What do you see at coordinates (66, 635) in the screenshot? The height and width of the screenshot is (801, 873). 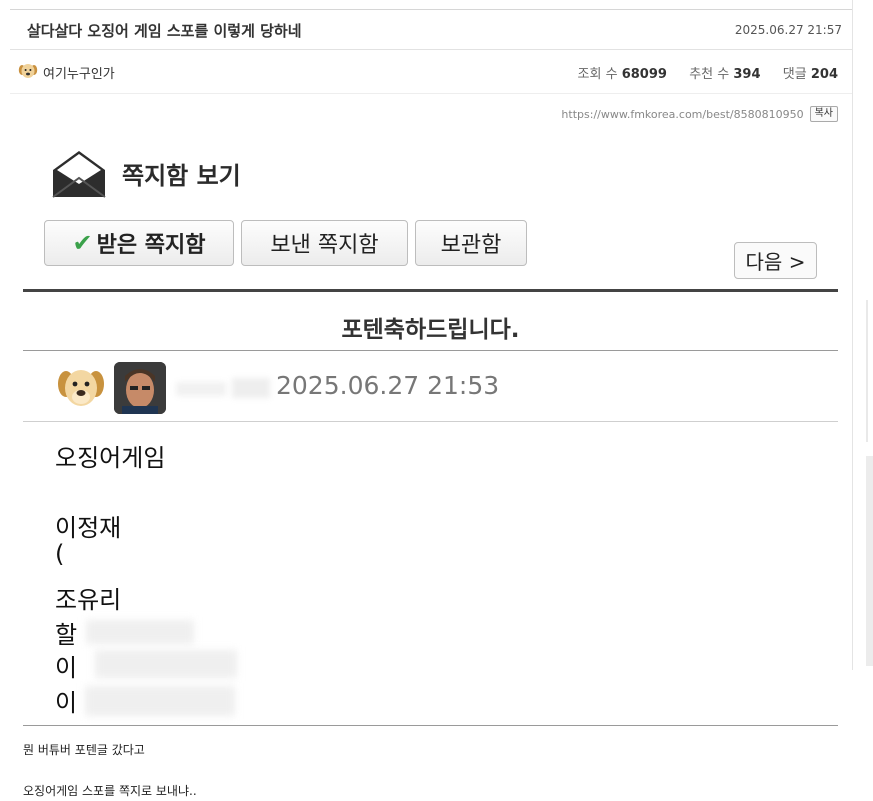 I see `message-line: 할` at bounding box center [66, 635].